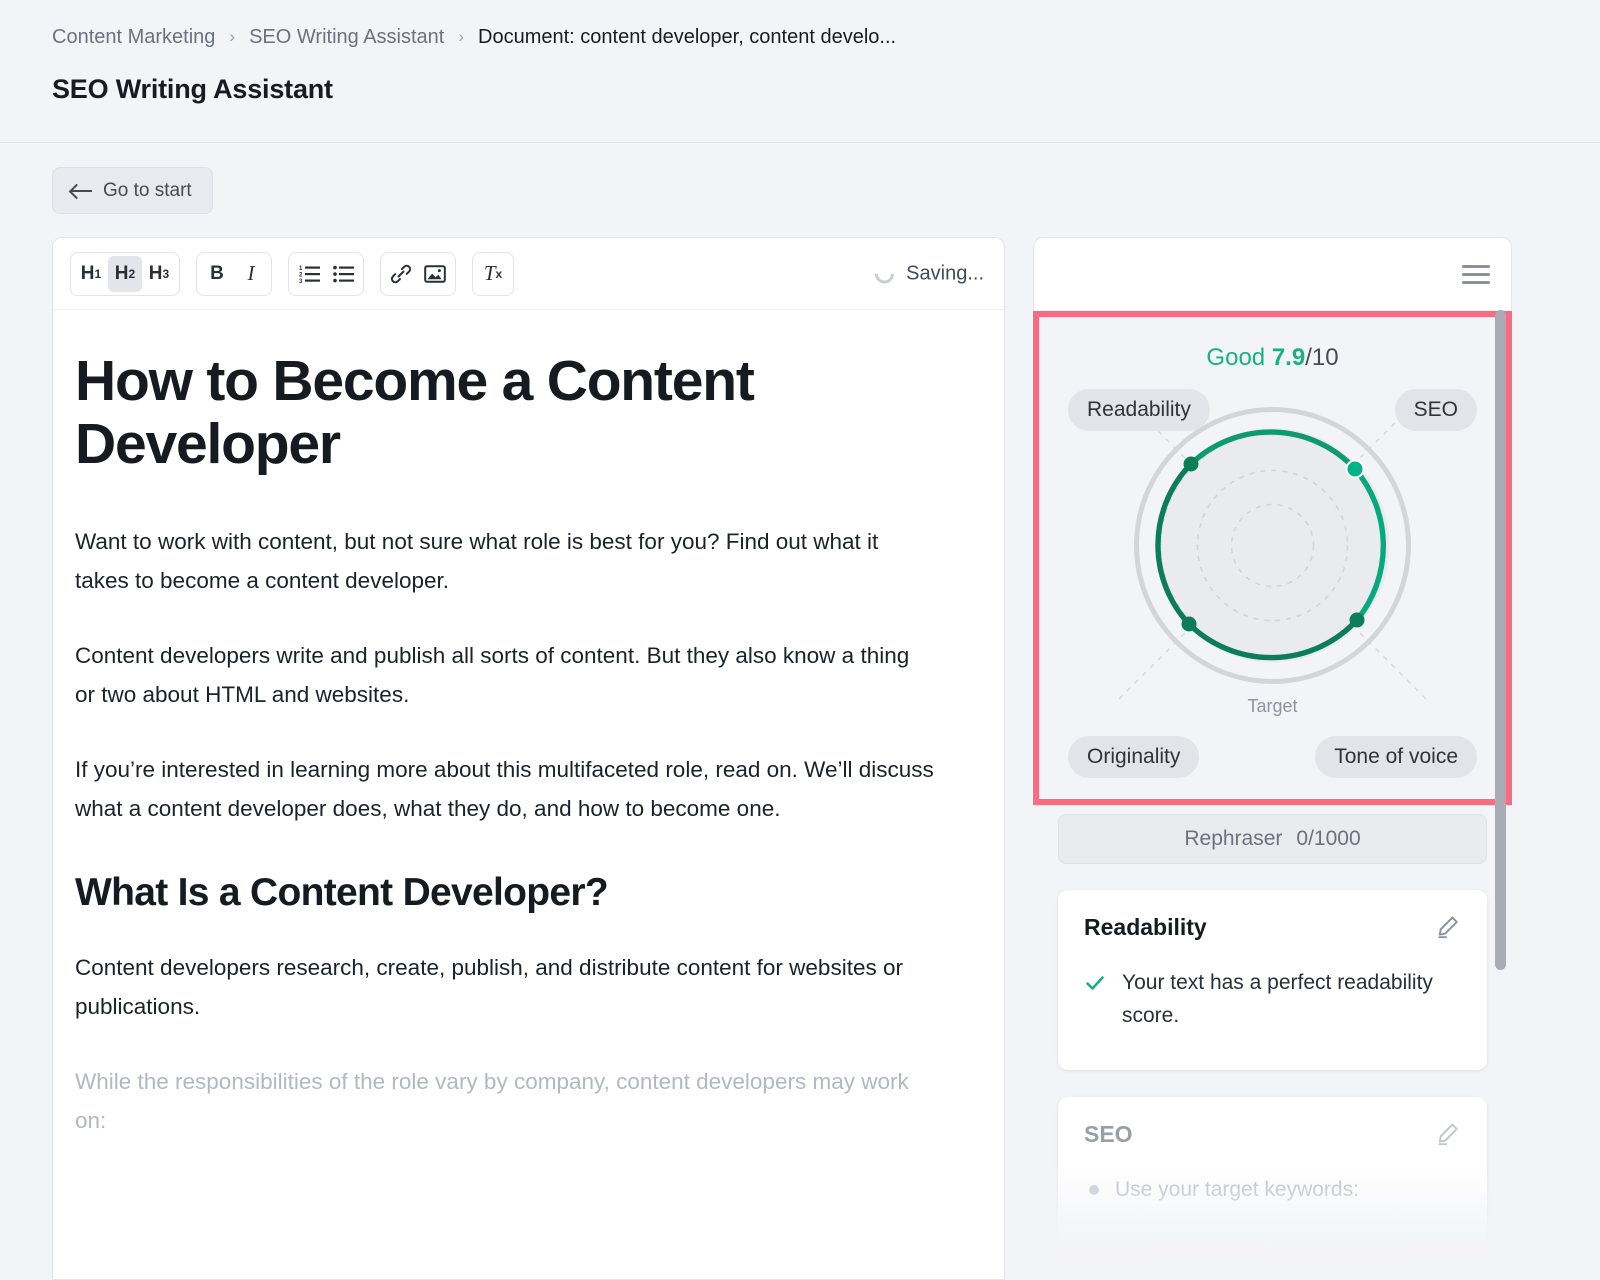 This screenshot has width=1600, height=1280. What do you see at coordinates (489, 273) in the screenshot?
I see `clear-format-label: T` at bounding box center [489, 273].